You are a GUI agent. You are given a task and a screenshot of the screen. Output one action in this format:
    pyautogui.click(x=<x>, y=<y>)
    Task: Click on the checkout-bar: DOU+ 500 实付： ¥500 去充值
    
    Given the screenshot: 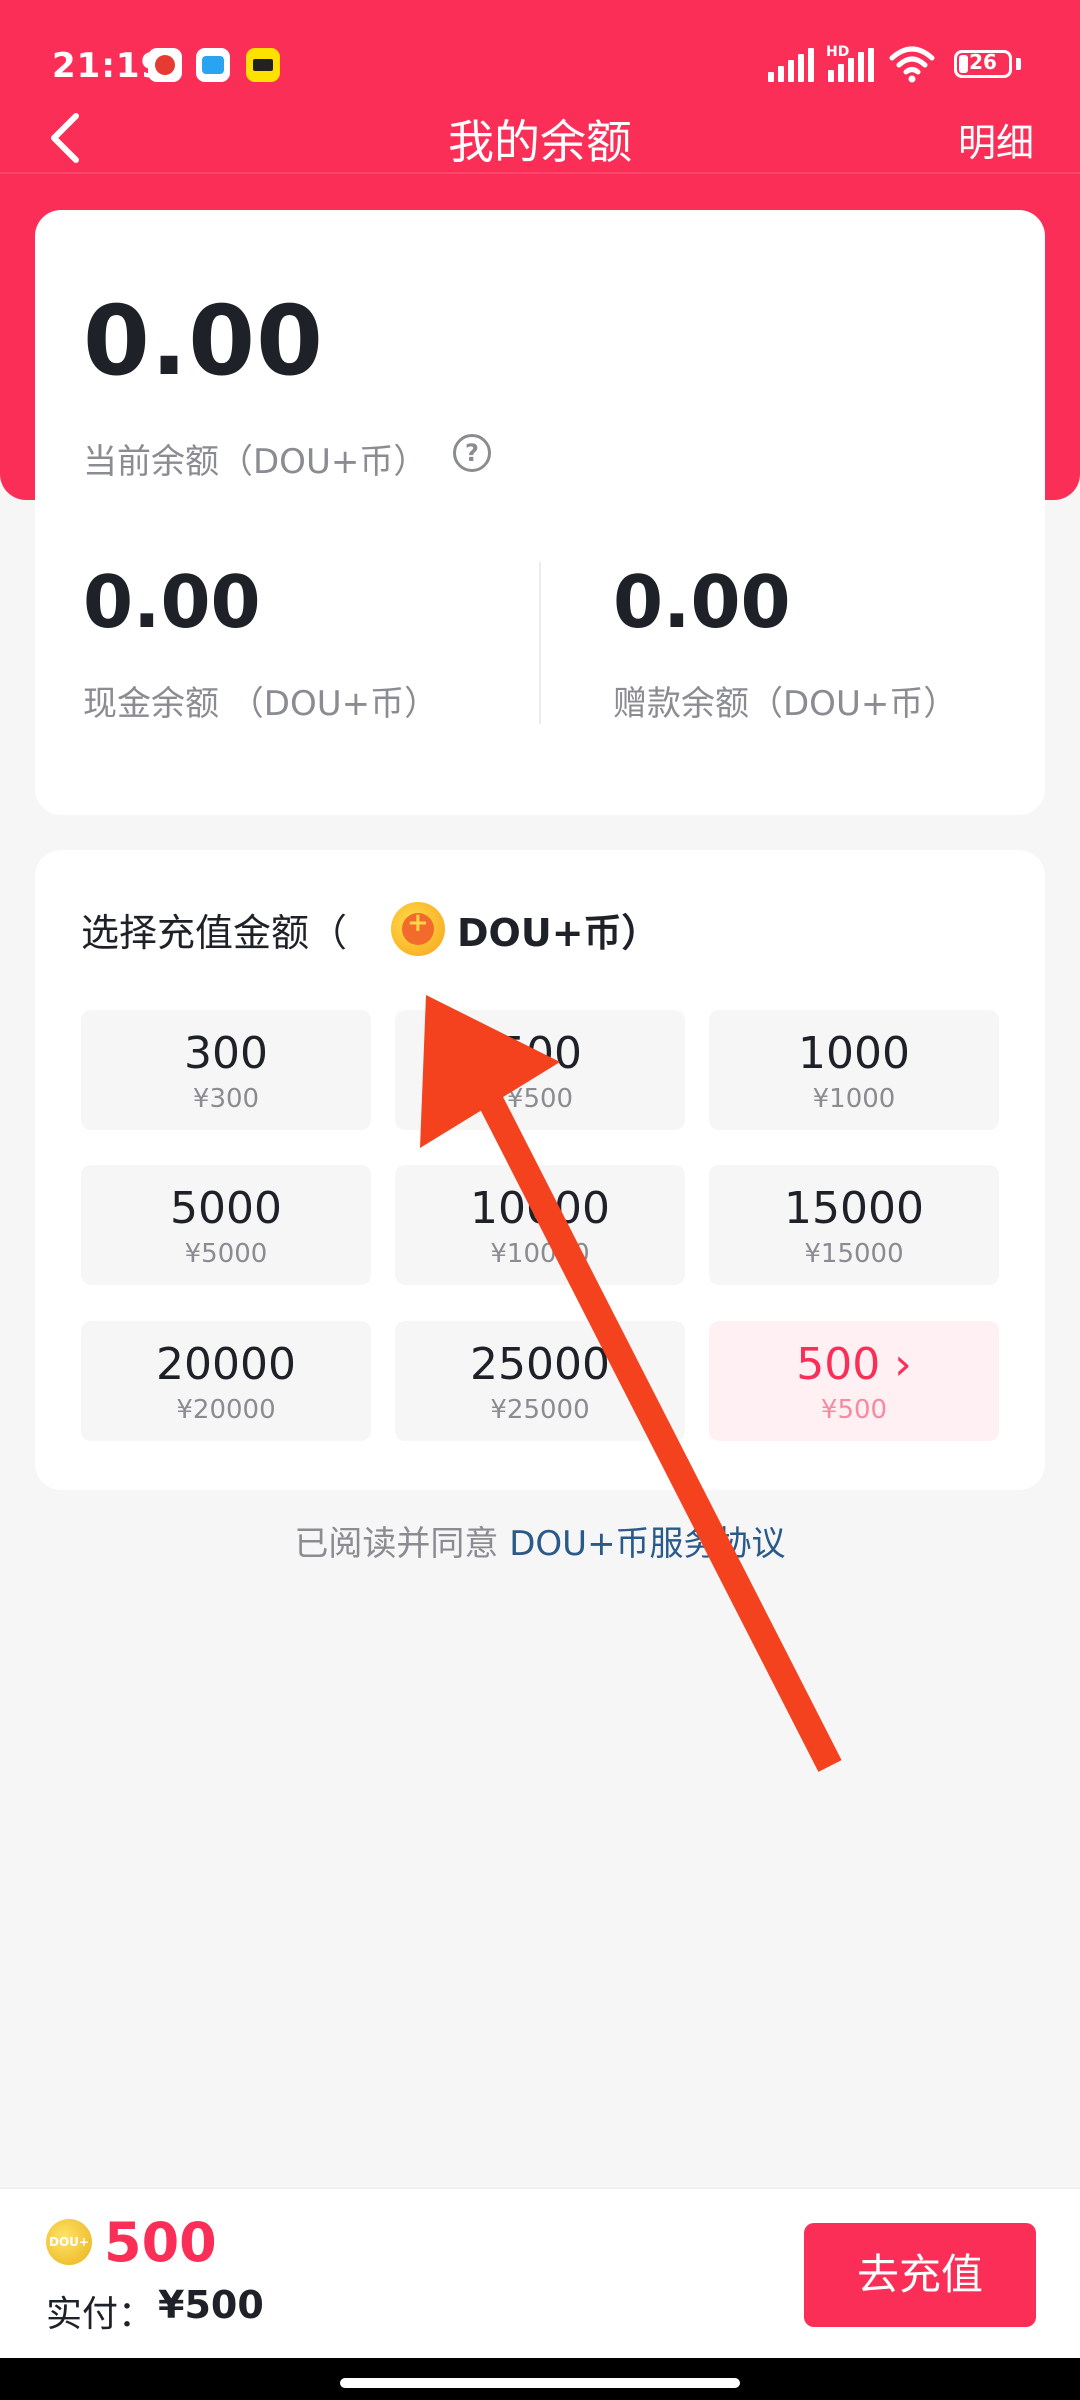 What is the action you would take?
    pyautogui.click(x=540, y=2273)
    